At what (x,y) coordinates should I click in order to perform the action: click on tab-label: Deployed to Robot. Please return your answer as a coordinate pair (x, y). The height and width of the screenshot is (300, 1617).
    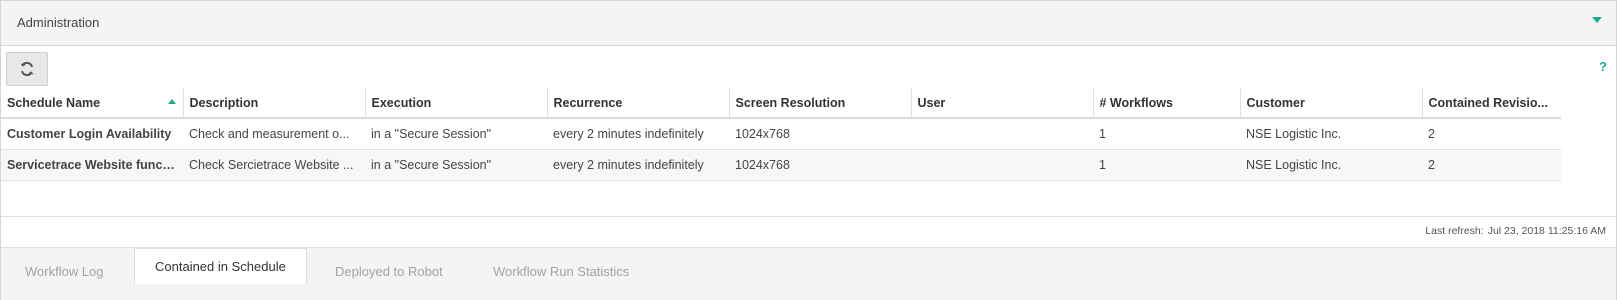
    Looking at the image, I should click on (389, 271).